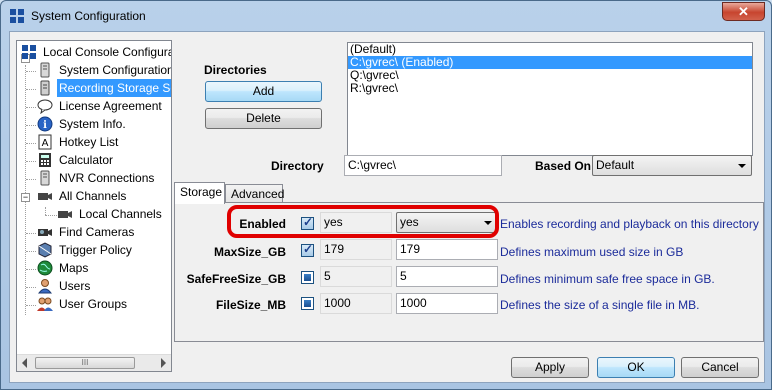 The width and height of the screenshot is (772, 390). I want to click on grid-icon, so click(29, 52).